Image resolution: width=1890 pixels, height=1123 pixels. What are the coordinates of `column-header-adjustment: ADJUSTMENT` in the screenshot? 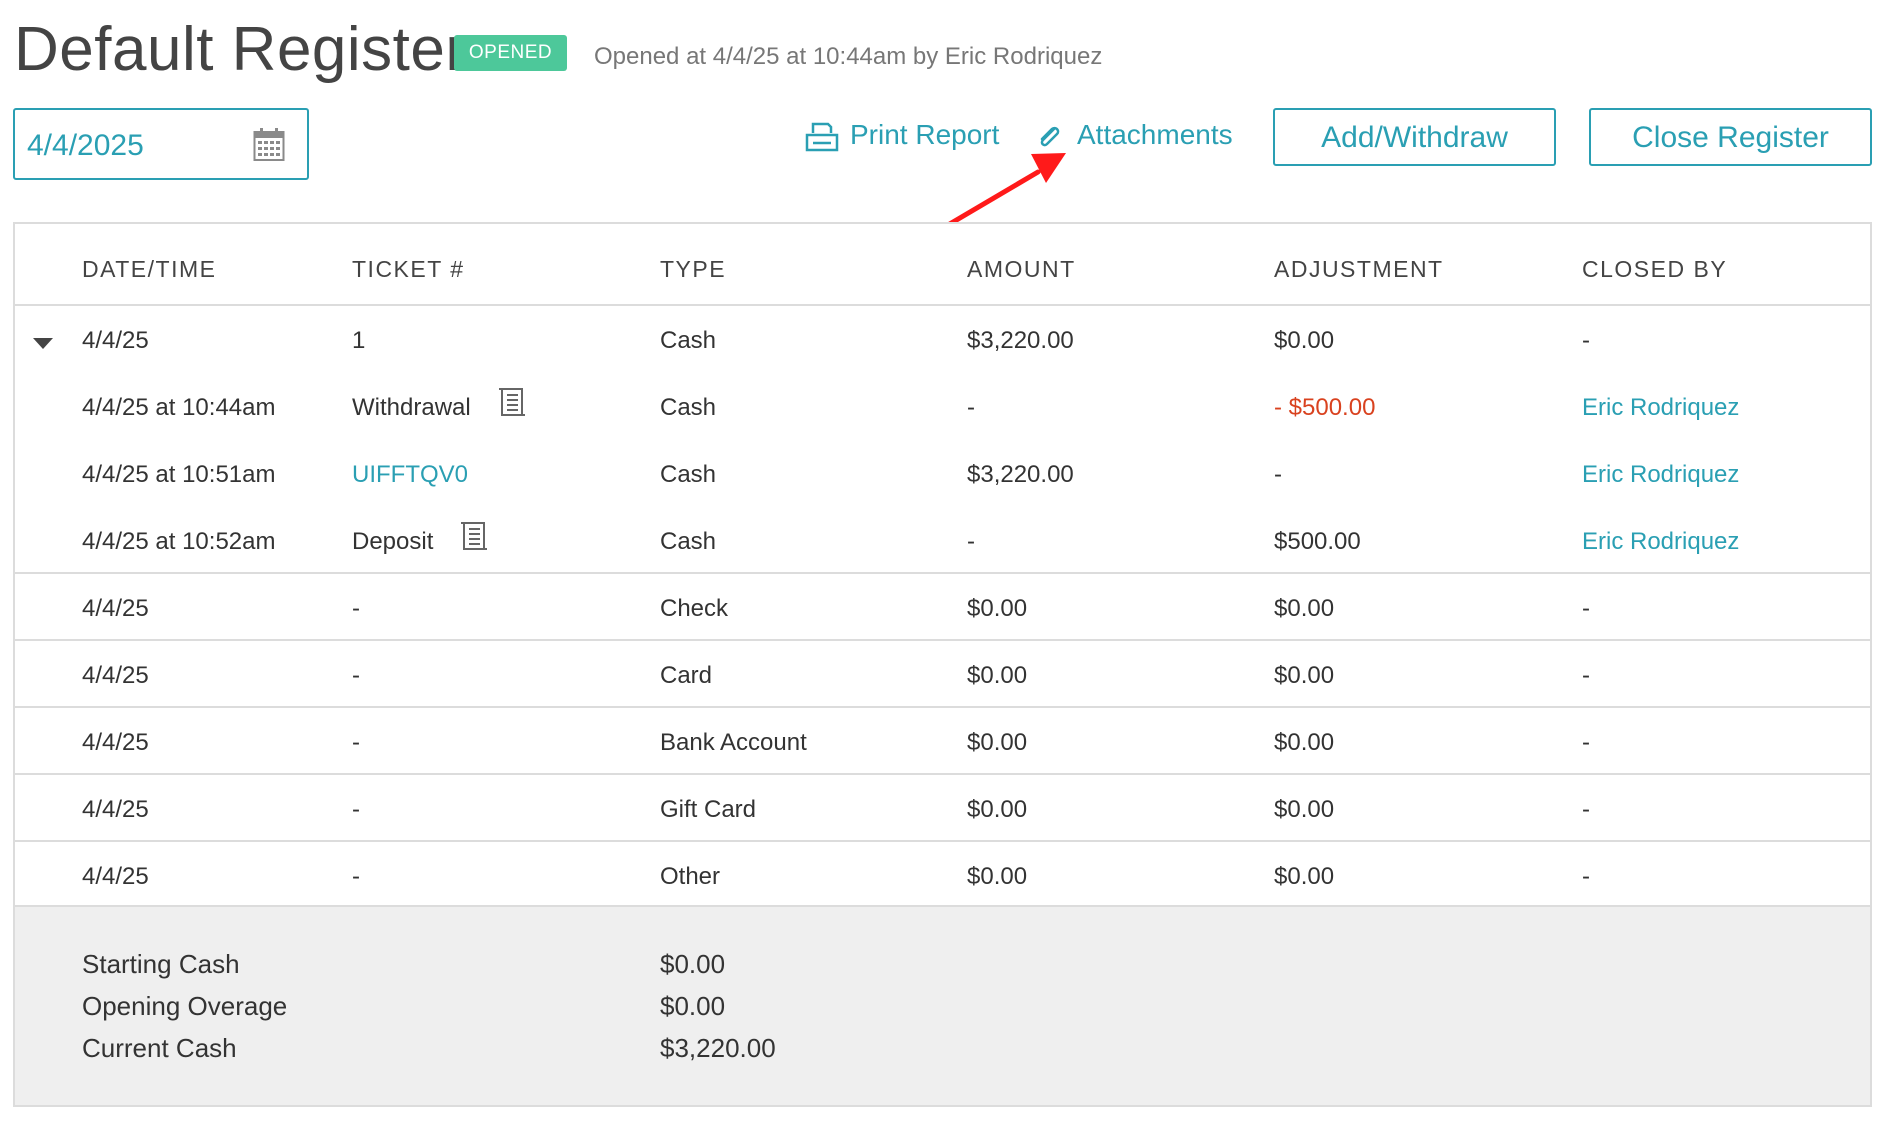 It's located at (1359, 269).